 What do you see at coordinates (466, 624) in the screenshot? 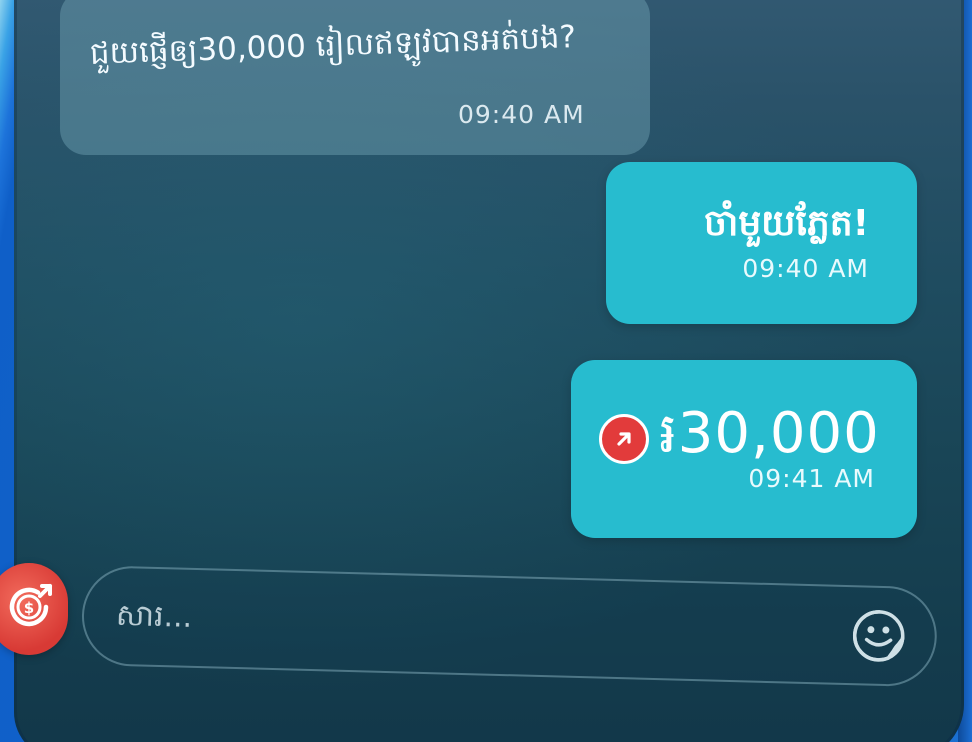
I see `message-input` at bounding box center [466, 624].